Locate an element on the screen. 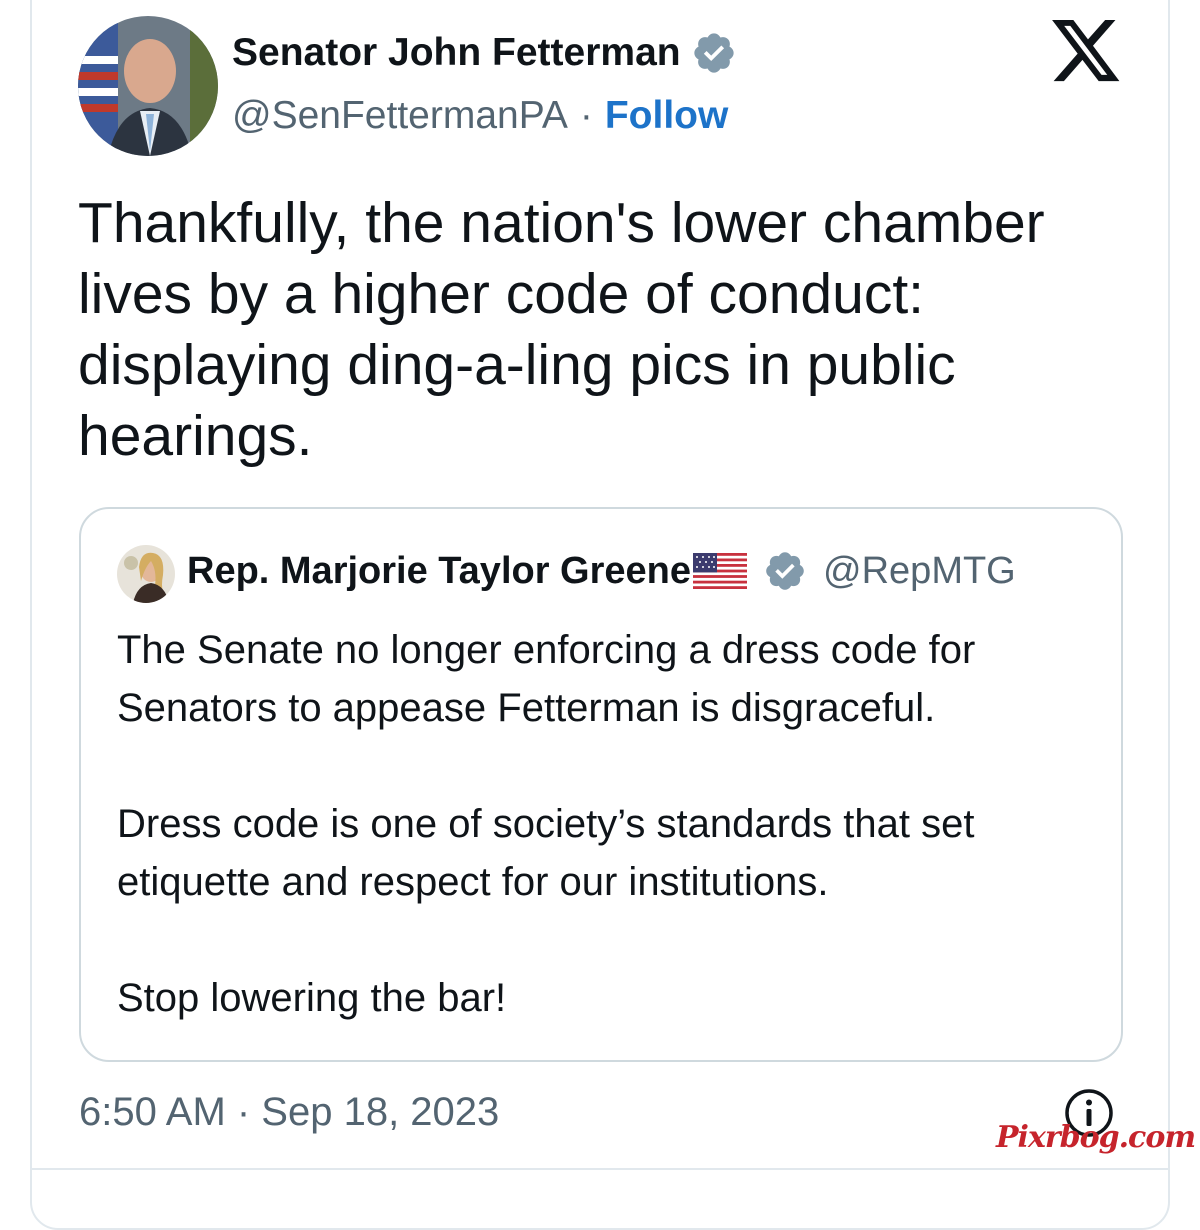 This screenshot has height=1230, width=1200. quoted-author-name: Rep. Marjorie Taylor Greene is located at coordinates (439, 571).